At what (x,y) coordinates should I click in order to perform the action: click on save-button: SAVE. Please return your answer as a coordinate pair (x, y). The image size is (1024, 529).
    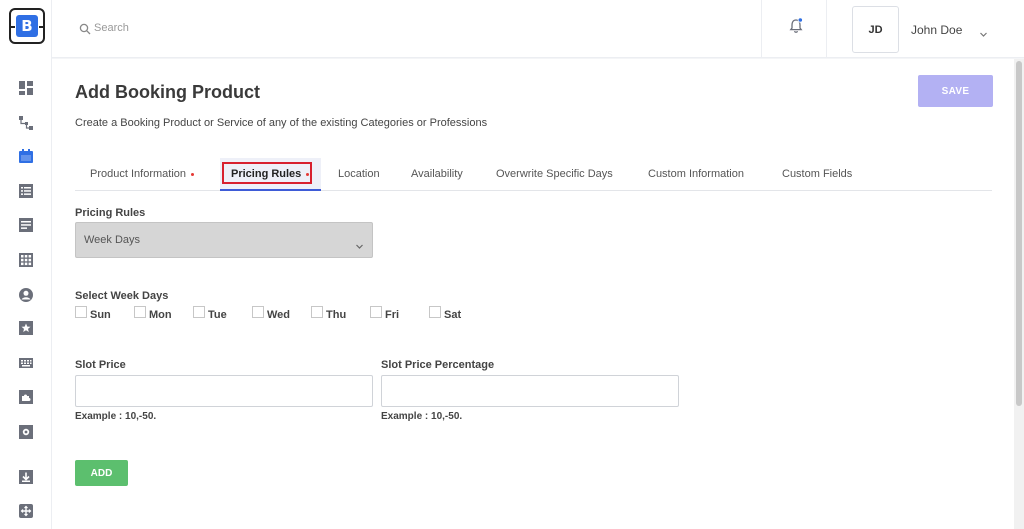
    Looking at the image, I should click on (955, 91).